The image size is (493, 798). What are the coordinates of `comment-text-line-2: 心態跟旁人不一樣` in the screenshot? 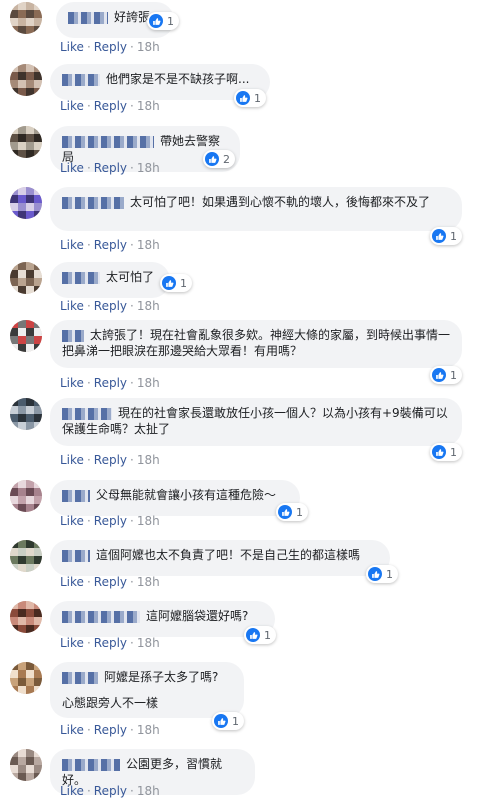 It's located at (110, 703).